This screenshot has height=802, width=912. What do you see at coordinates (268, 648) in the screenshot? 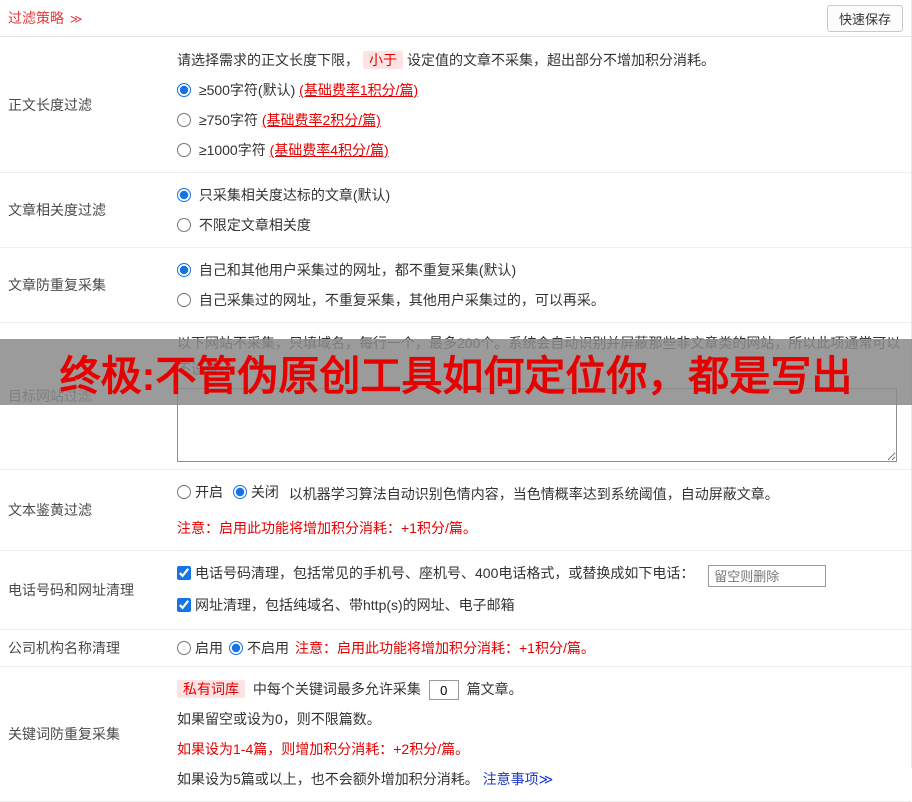
I see `radio-company-disable-label: 不启用` at bounding box center [268, 648].